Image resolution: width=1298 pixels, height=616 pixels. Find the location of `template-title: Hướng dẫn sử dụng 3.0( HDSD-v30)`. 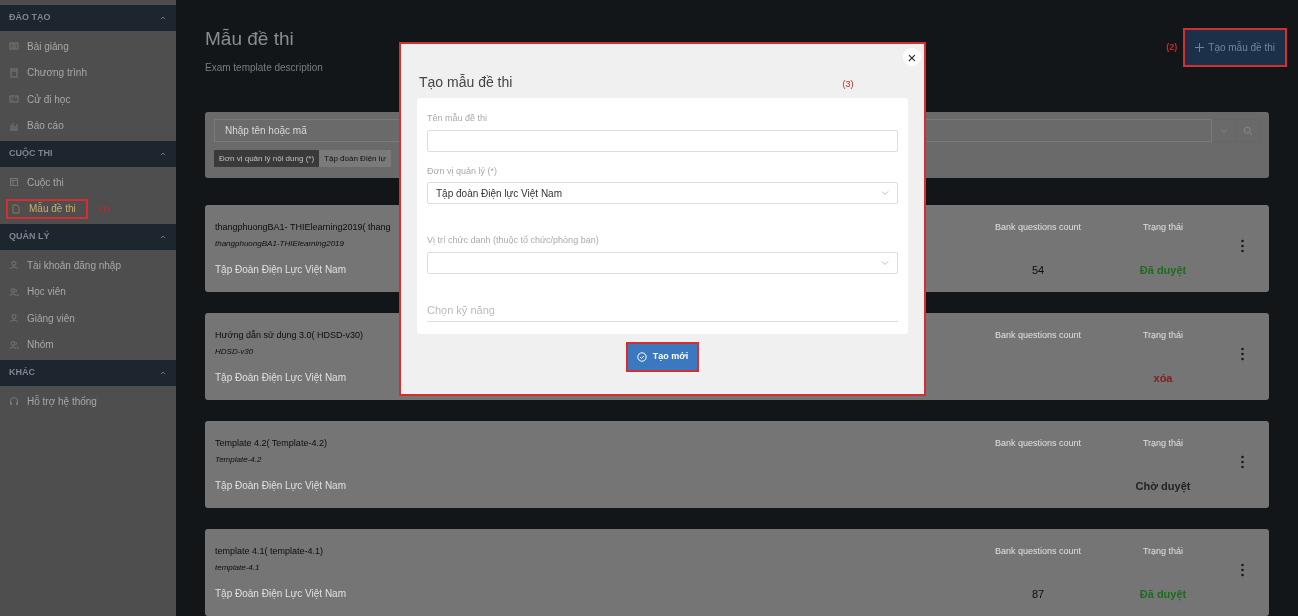

template-title: Hướng dẫn sử dụng 3.0( HDSD-v30) is located at coordinates (289, 335).